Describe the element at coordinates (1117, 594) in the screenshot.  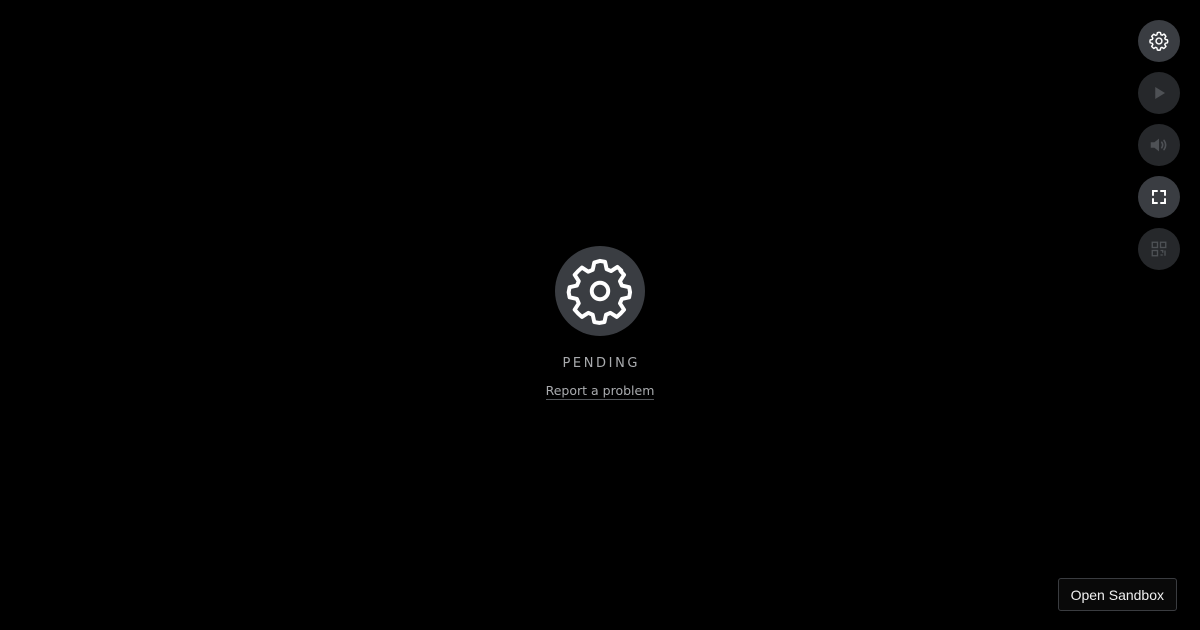
I see `open-sandbox-button: Open Sandbox` at that location.